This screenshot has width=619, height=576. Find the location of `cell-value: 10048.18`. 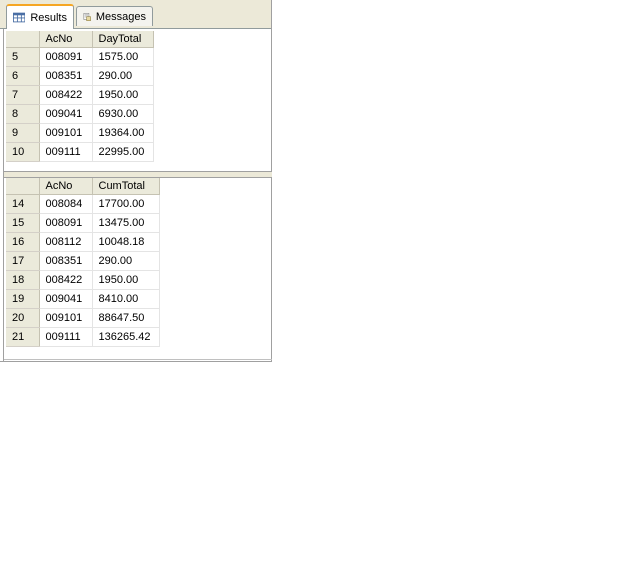

cell-value: 10048.18 is located at coordinates (126, 242).